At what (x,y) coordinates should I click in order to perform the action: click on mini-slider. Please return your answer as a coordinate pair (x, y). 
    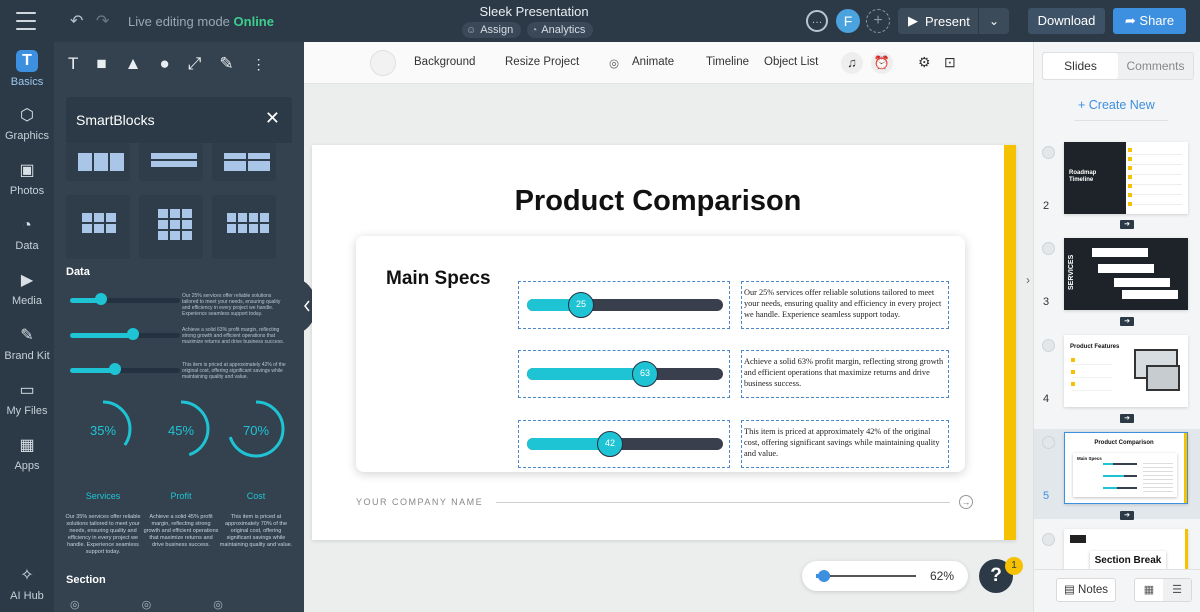
    Looking at the image, I should click on (125, 334).